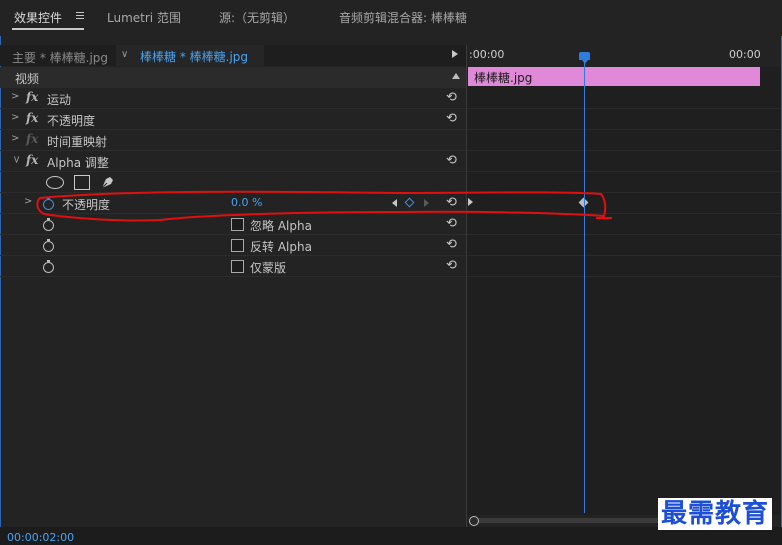 This screenshot has height=545, width=782. I want to click on ignore-alpha-checkbox, so click(237, 224).